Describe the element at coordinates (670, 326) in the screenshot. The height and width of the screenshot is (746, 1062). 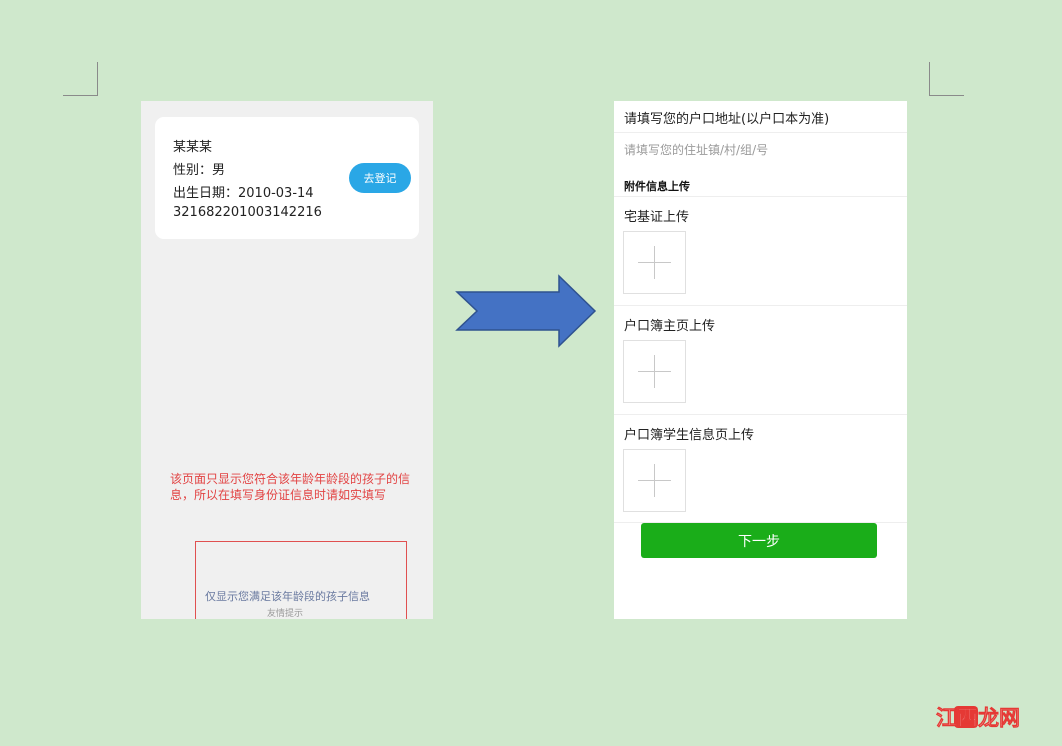
I see `upload-label-household-main: 户口簿主页上传` at that location.